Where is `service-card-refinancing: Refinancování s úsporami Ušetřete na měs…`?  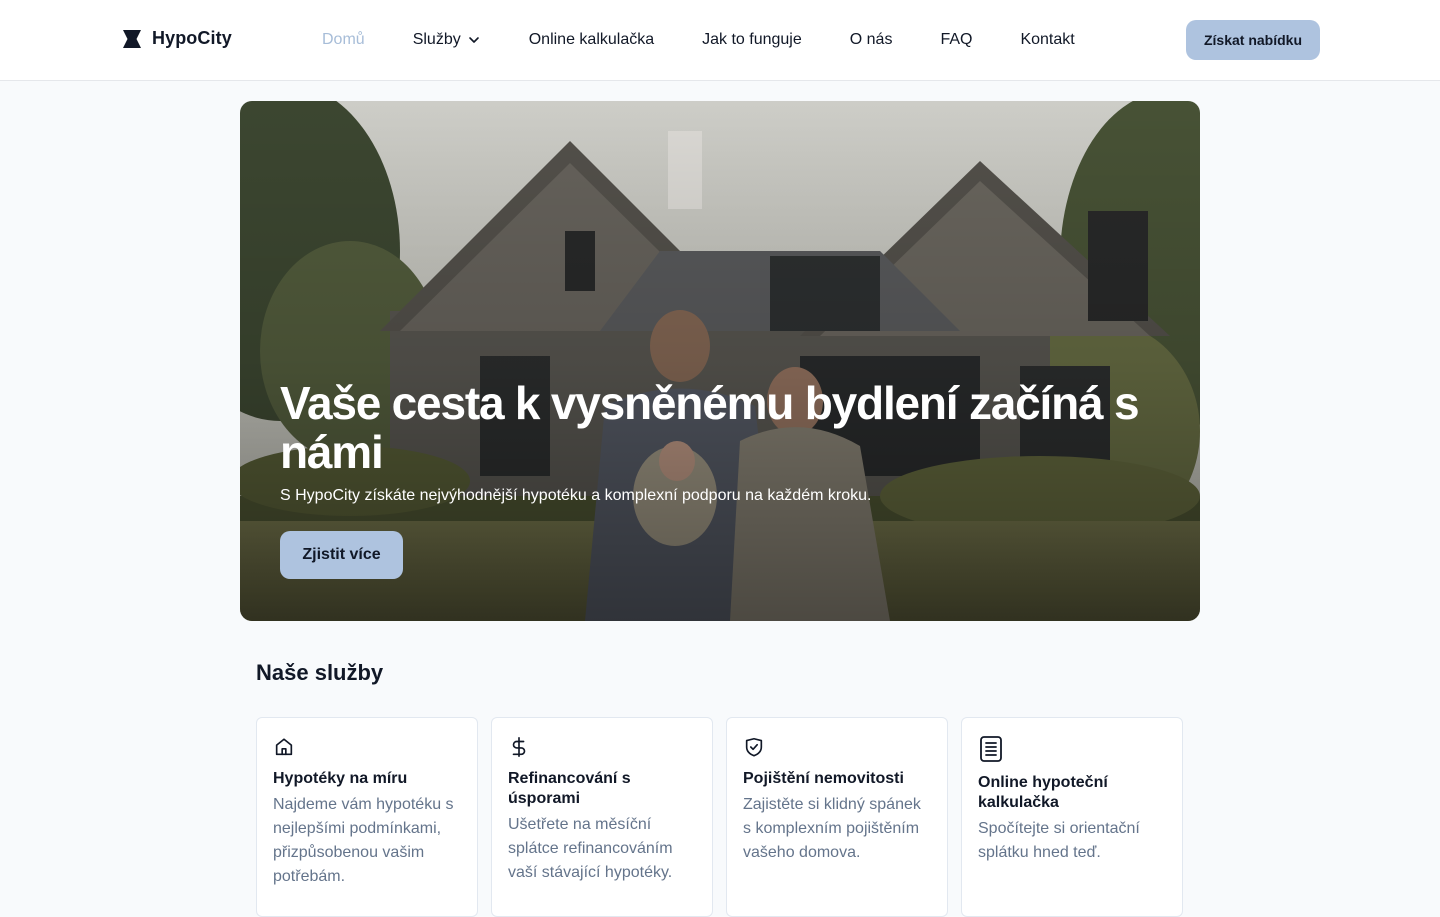 service-card-refinancing: Refinancování s úsporami Ušetřete na měs… is located at coordinates (602, 817).